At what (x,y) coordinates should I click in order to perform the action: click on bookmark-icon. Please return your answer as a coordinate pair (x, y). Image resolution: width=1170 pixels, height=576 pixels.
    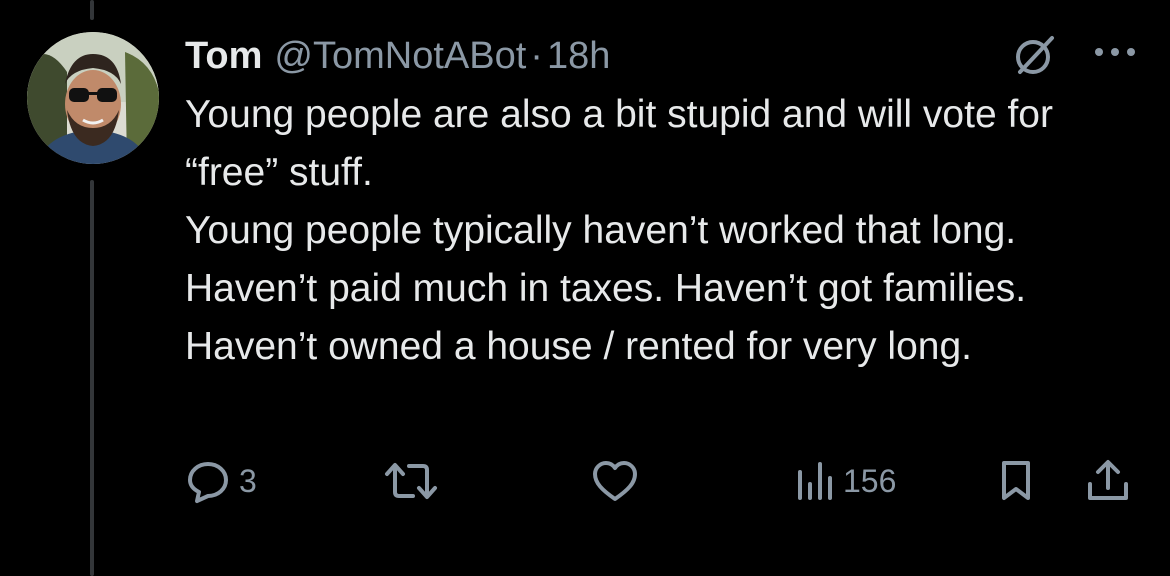
    Looking at the image, I should click on (1016, 481).